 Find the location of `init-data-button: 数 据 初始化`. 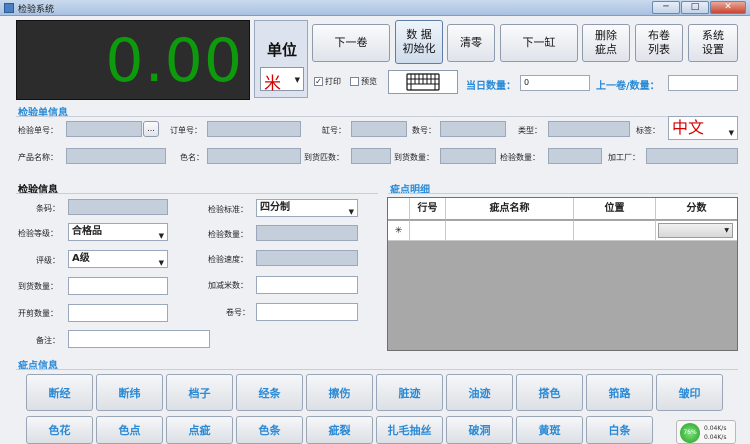

init-data-button: 数 据 初始化 is located at coordinates (419, 42).